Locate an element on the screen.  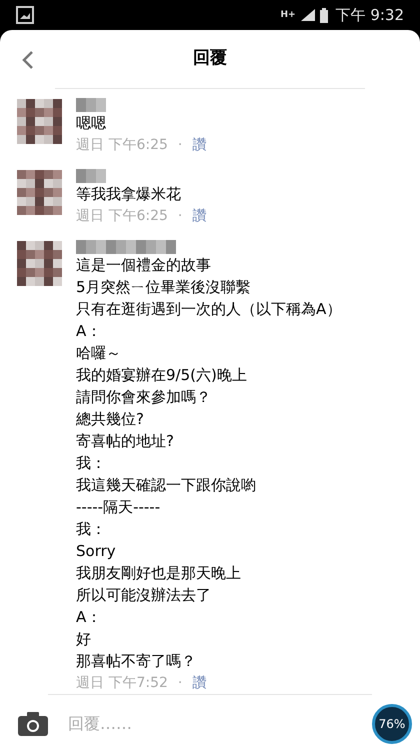
comment-line: Sorry is located at coordinates (96, 551).